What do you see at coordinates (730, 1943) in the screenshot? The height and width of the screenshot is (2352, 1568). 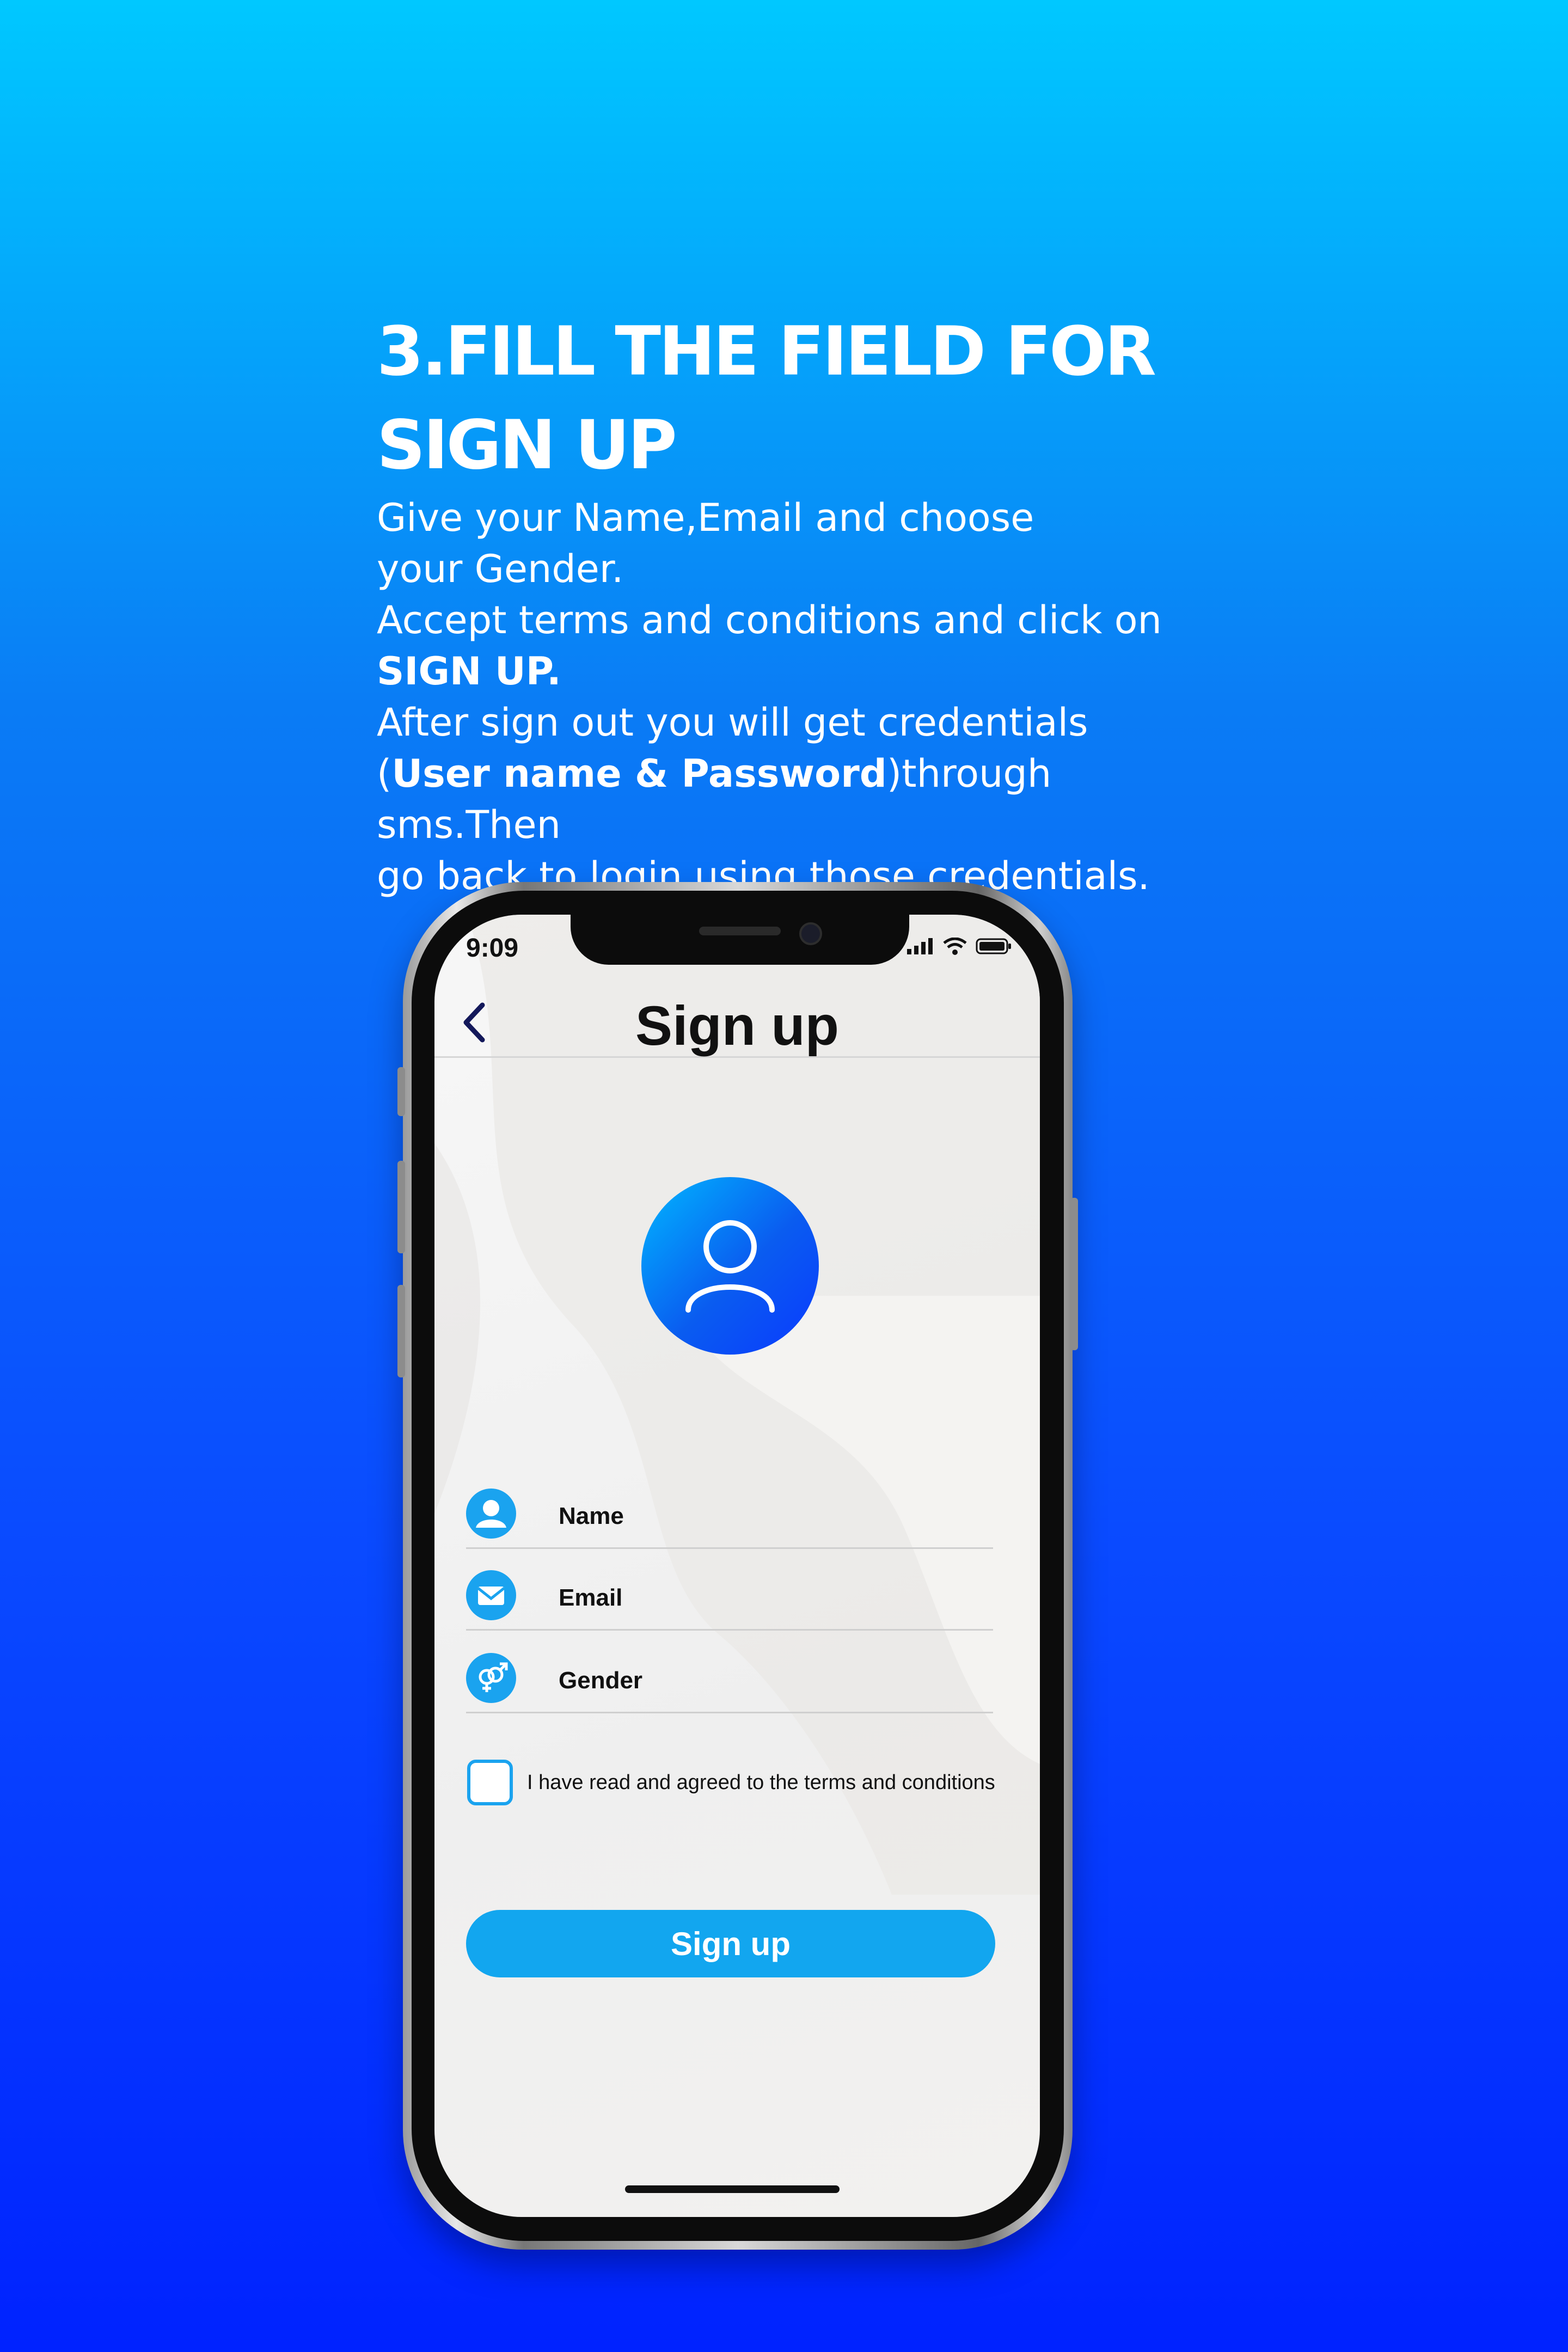 I see `sign-up-button: Sign up` at bounding box center [730, 1943].